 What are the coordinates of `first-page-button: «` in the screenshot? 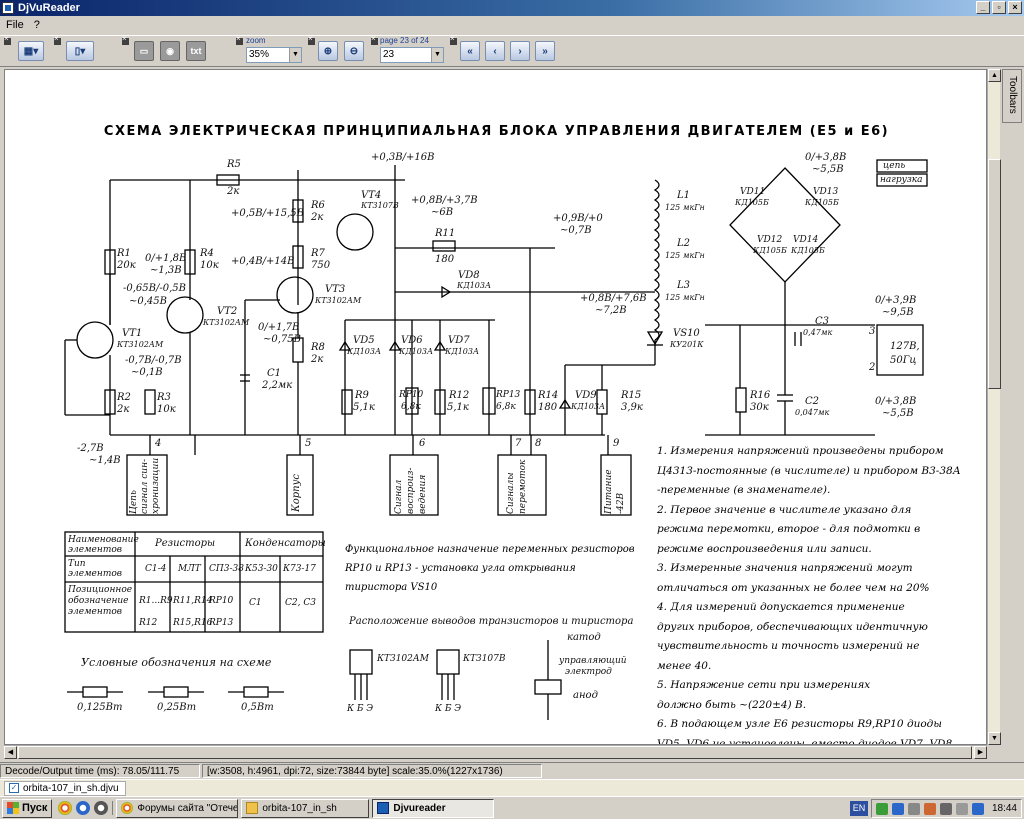 It's located at (470, 51).